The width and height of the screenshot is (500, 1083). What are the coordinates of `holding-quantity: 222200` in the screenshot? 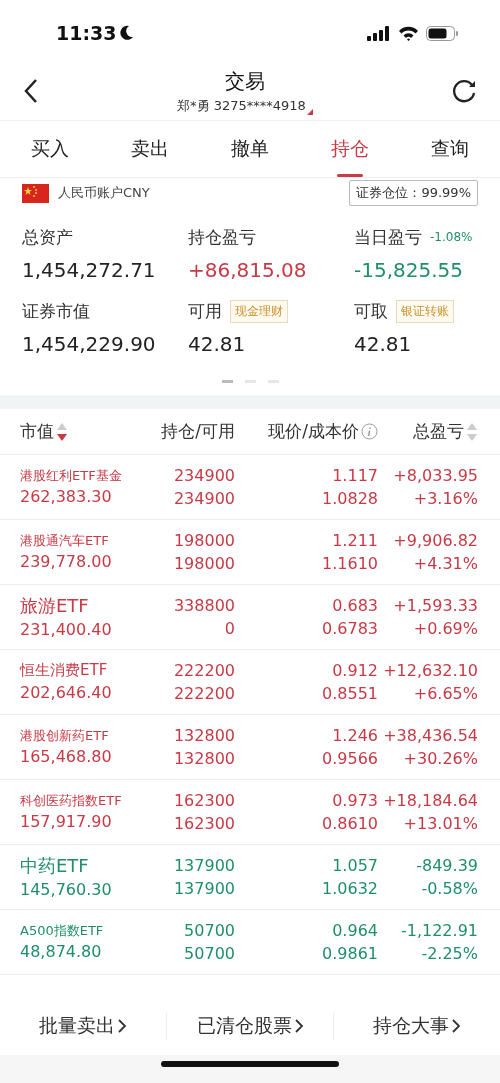 It's located at (204, 670).